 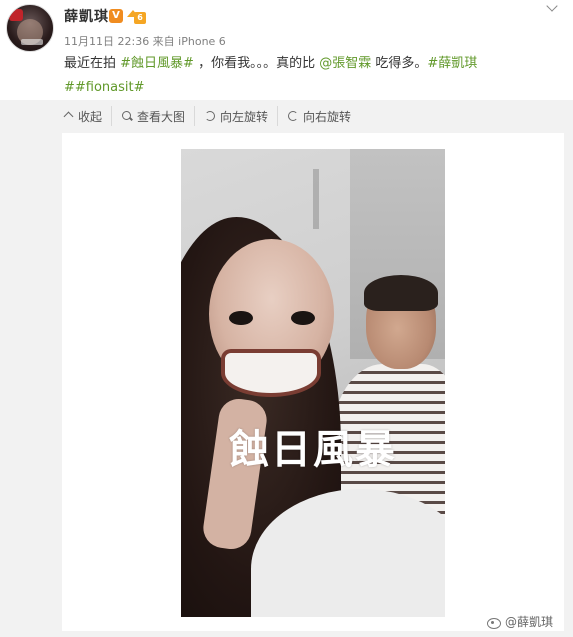 What do you see at coordinates (92, 63) in the screenshot?
I see `content-text: 最近在拍` at bounding box center [92, 63].